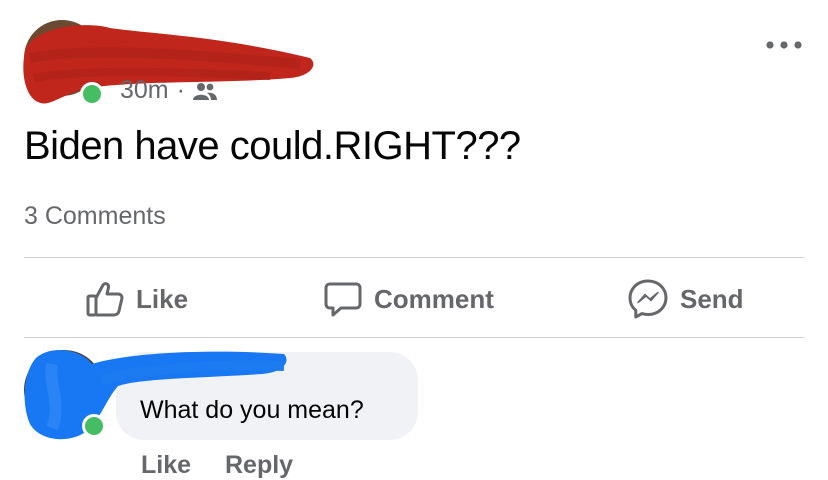 Image resolution: width=828 pixels, height=480 pixels. Describe the element at coordinates (712, 298) in the screenshot. I see `send-label: Send` at that location.